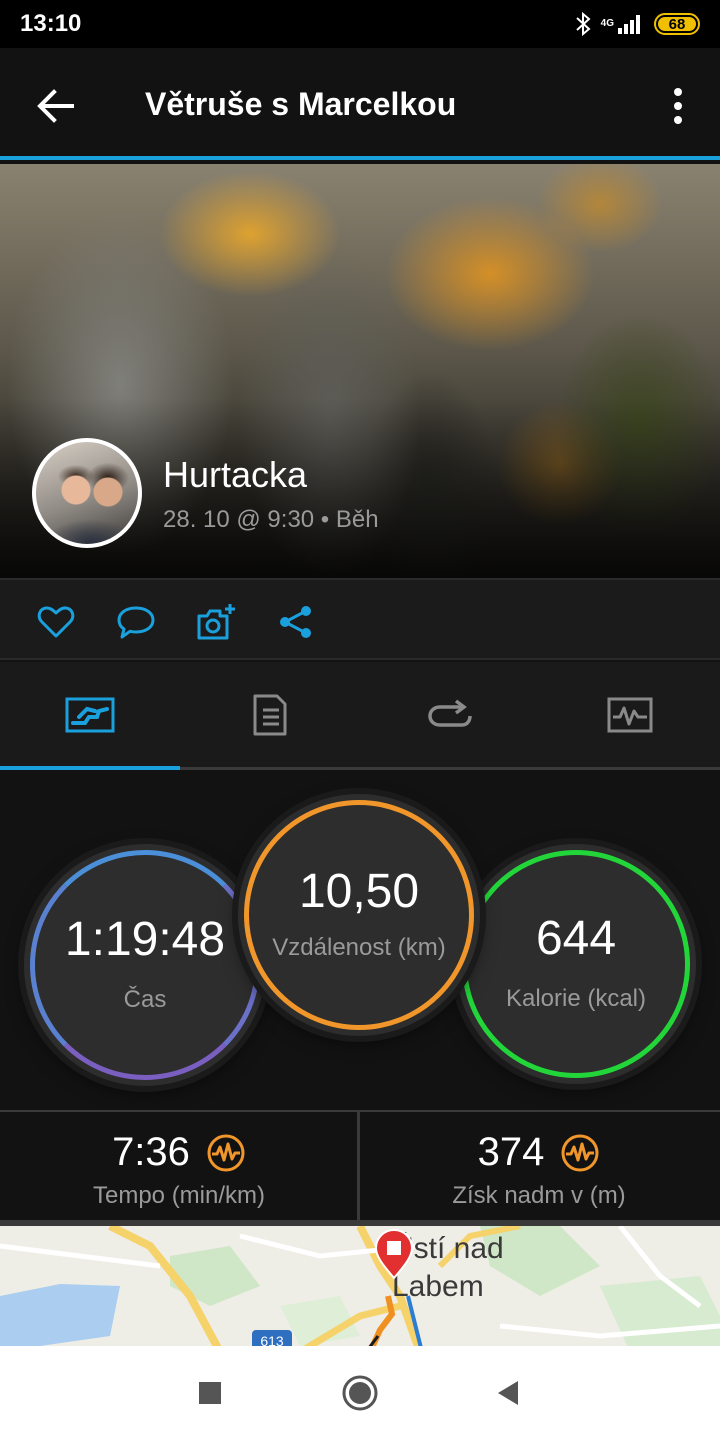  I want to click on overview-icon, so click(90, 714).